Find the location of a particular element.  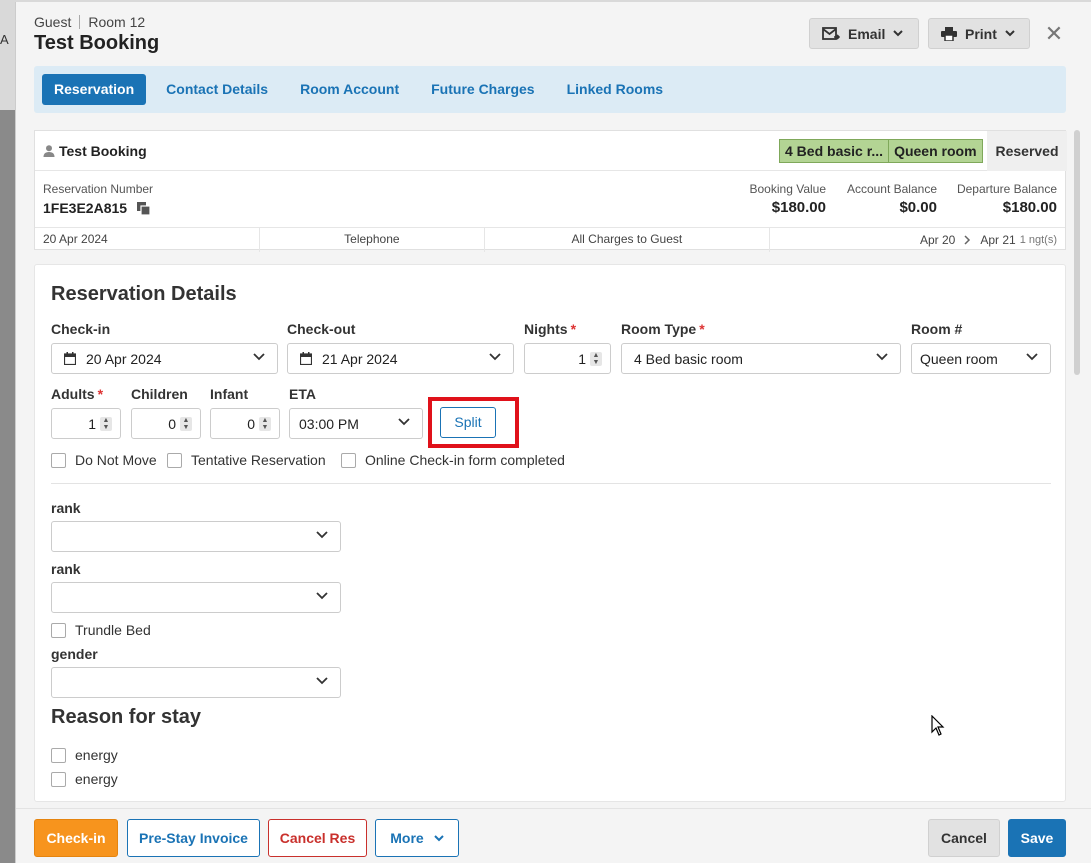

do-not-move-checkbox: Do Not Move is located at coordinates (104, 460).